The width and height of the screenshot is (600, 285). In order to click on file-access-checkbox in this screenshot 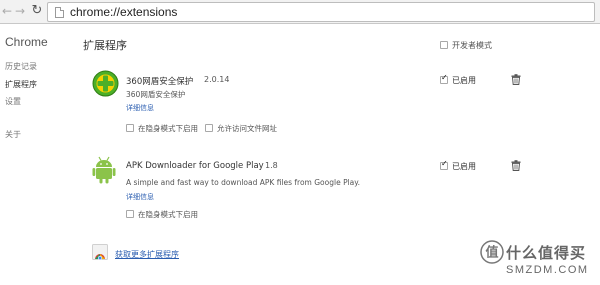, I will do `click(209, 127)`.